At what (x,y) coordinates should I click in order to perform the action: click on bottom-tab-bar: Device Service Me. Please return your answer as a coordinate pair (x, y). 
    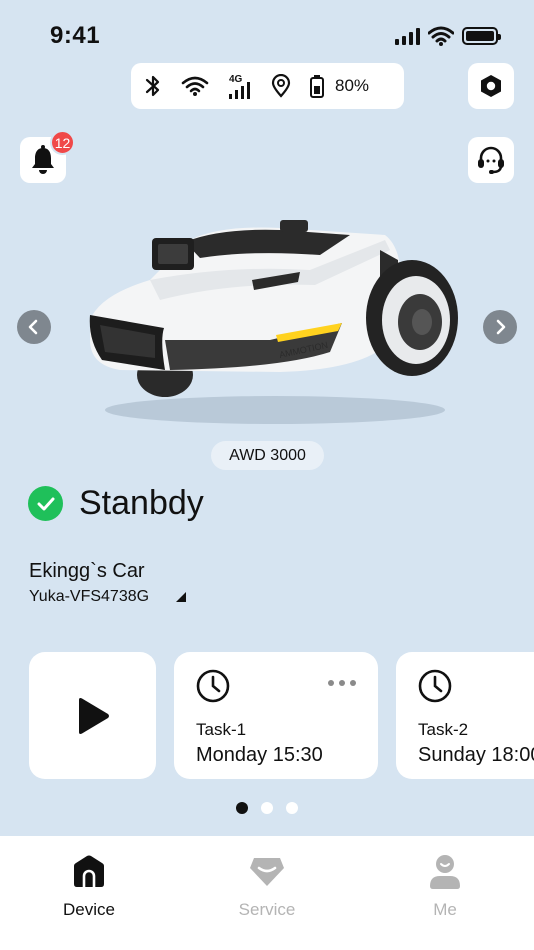
    Looking at the image, I should click on (267, 893).